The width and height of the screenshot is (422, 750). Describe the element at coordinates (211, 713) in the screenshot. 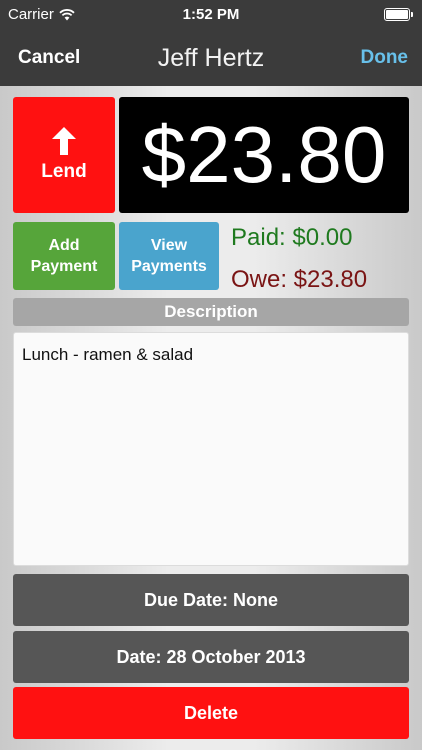

I see `delete-button: Delete` at that location.